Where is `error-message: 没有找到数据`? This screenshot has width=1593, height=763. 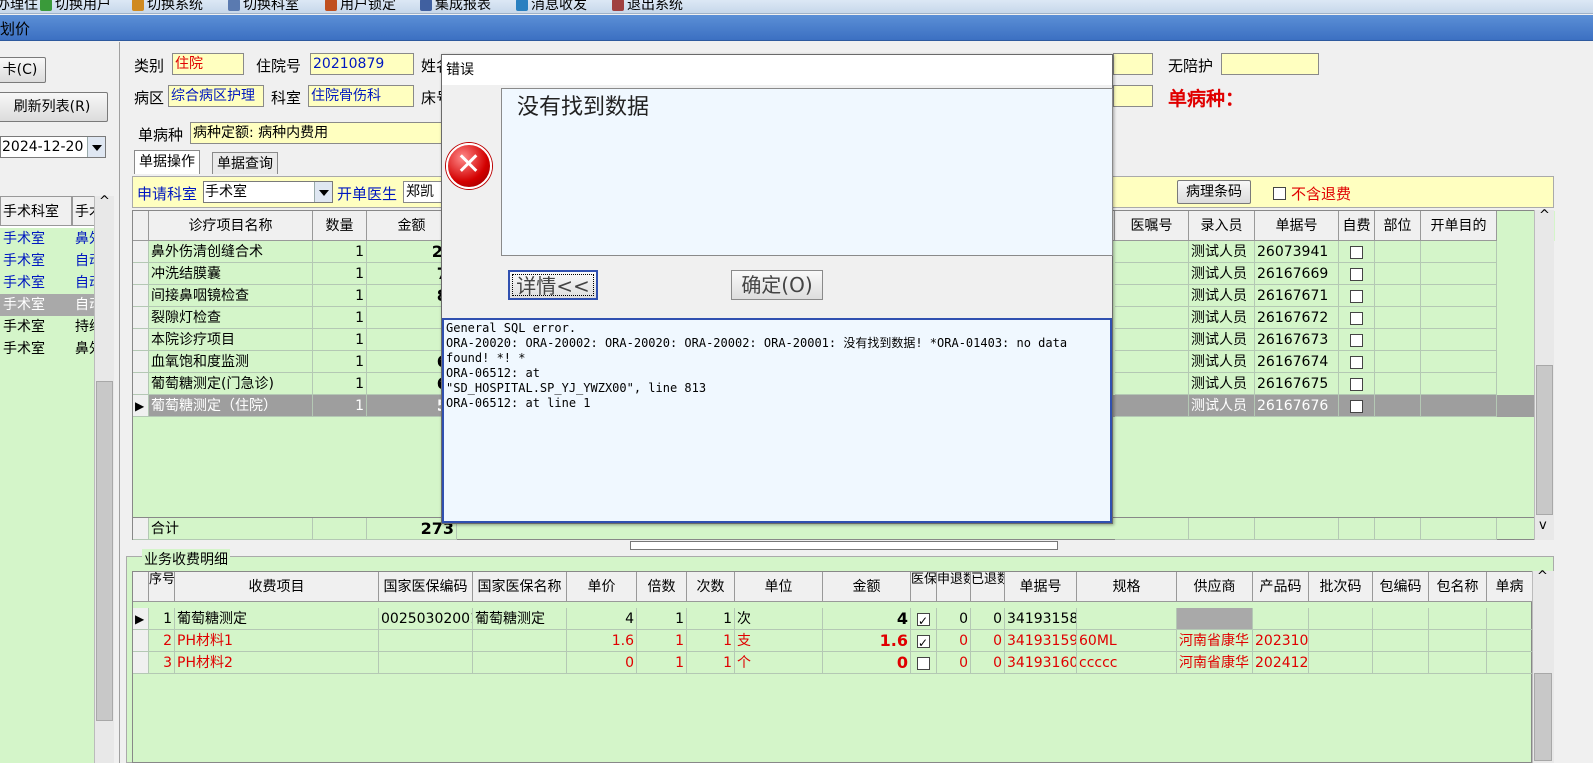 error-message: 没有找到数据 is located at coordinates (807, 172).